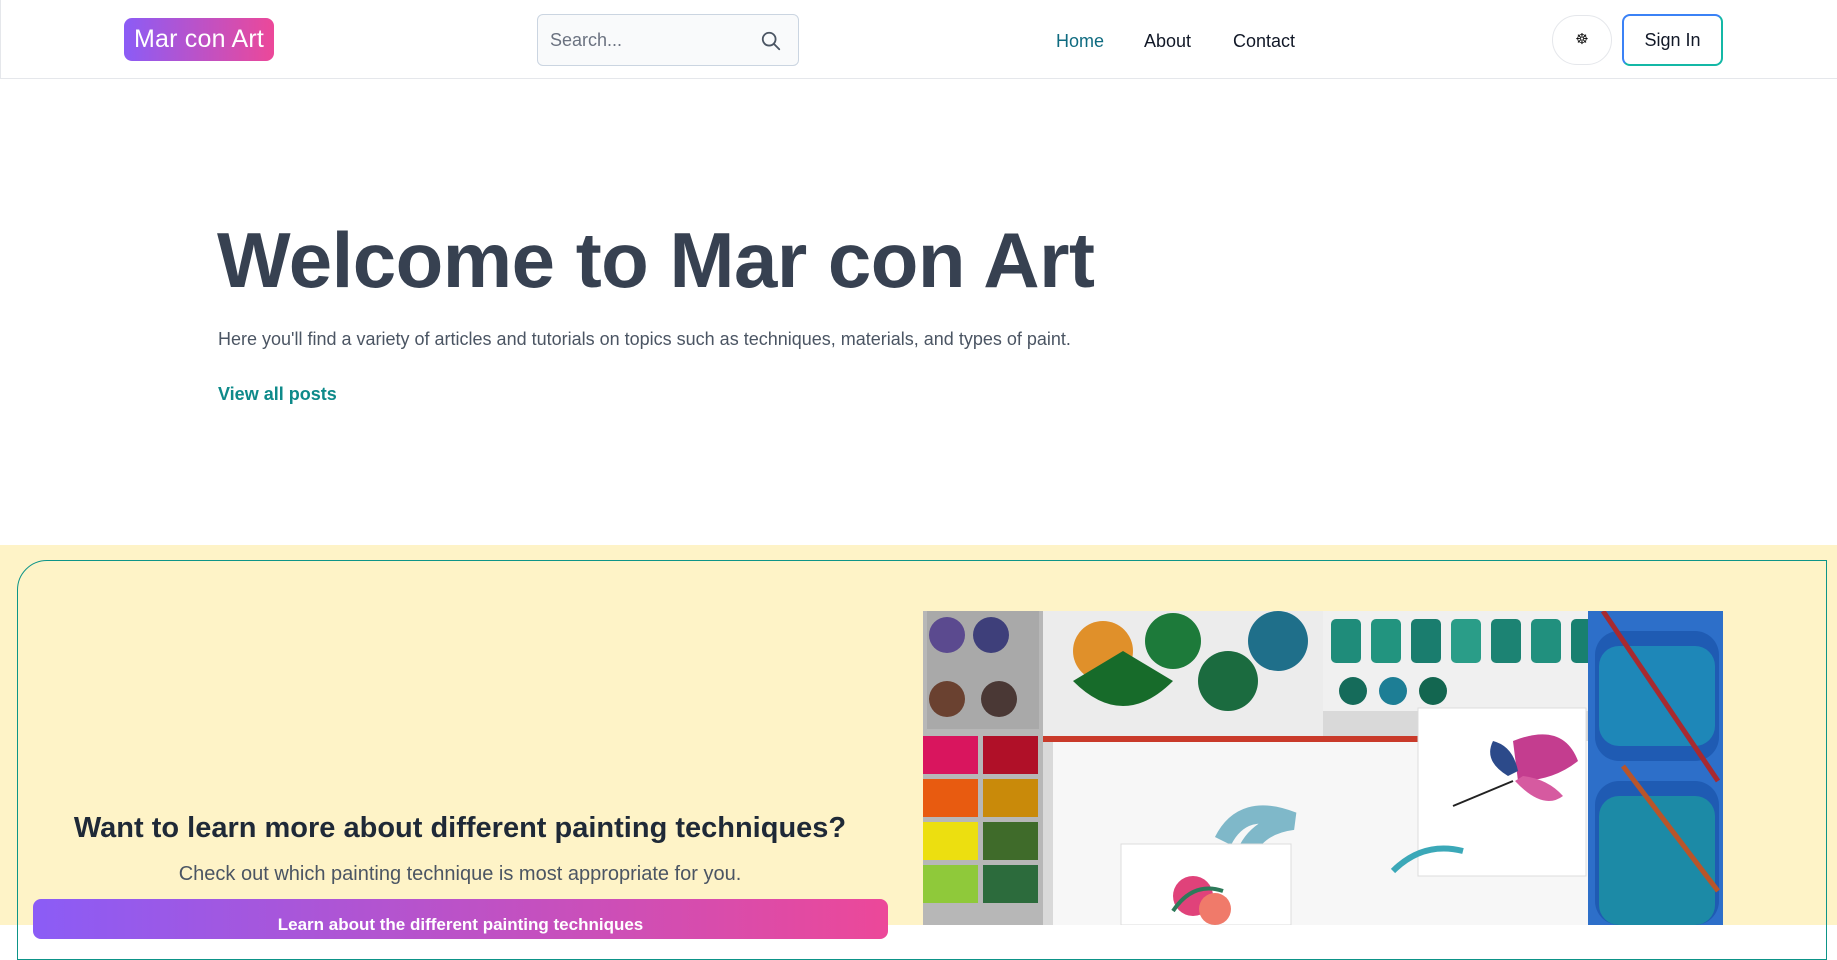 The height and width of the screenshot is (960, 1837). Describe the element at coordinates (1264, 41) in the screenshot. I see `nav-contact-link: Contact` at that location.